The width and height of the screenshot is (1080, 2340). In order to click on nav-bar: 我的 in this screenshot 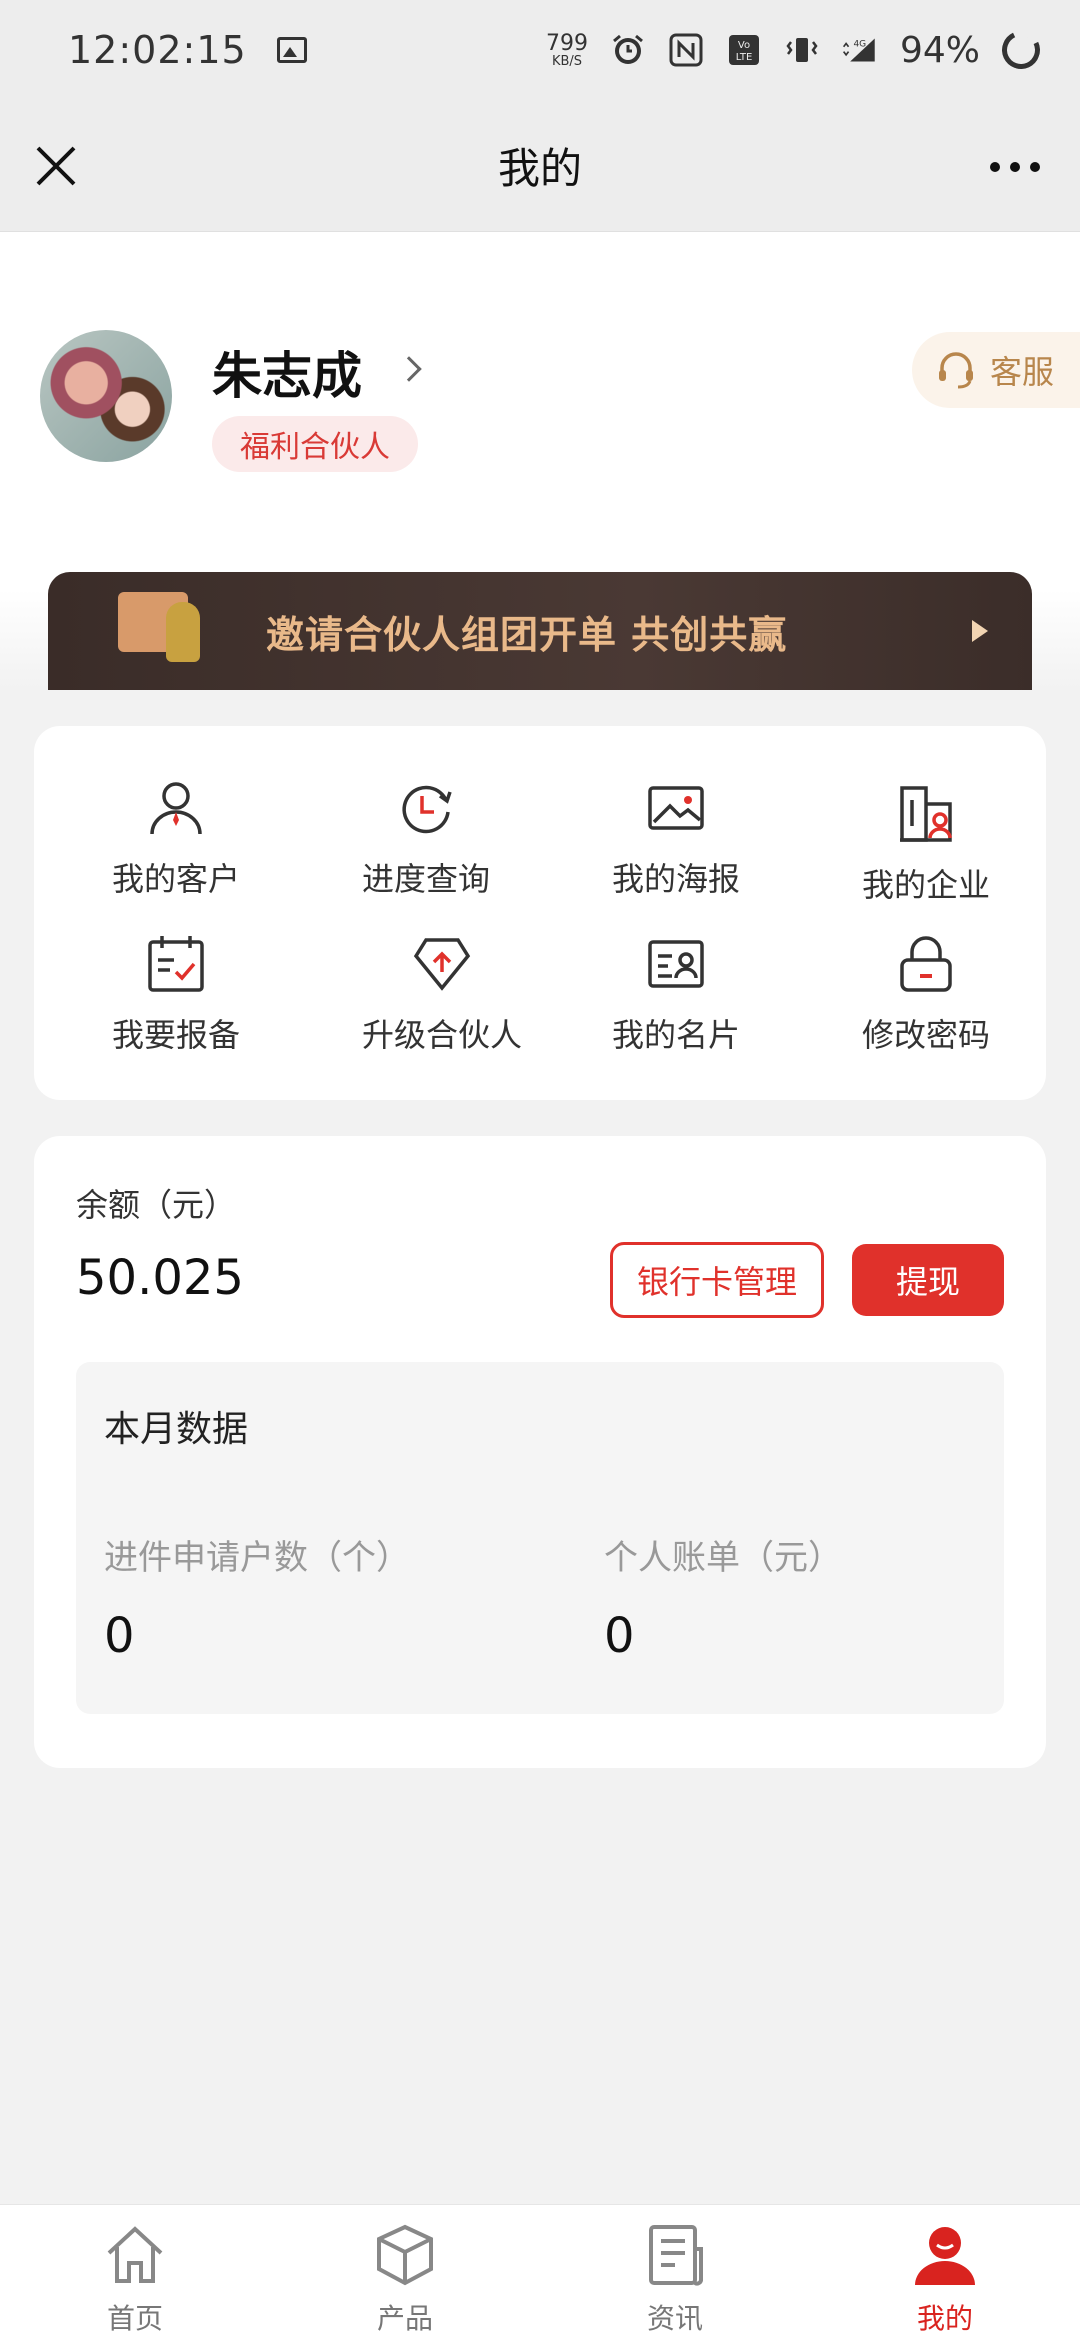, I will do `click(540, 166)`.